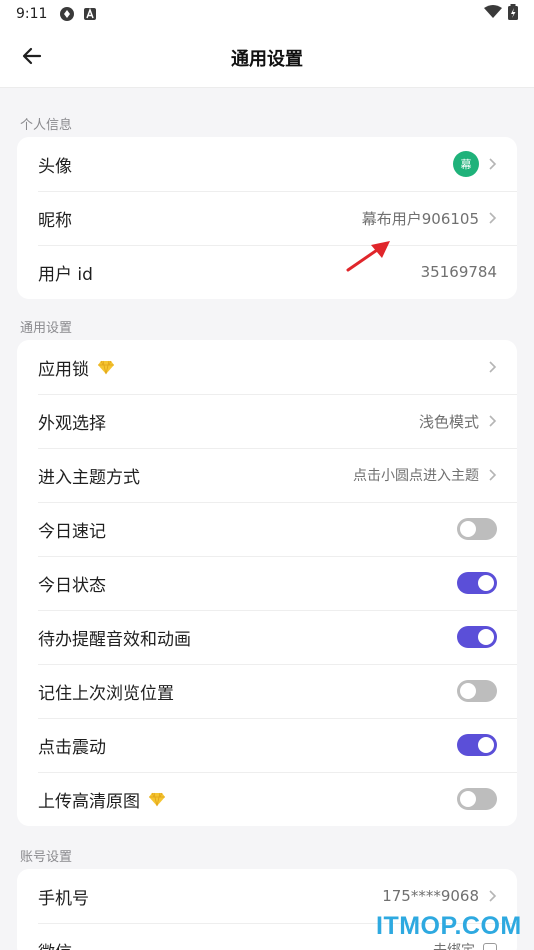 The height and width of the screenshot is (950, 534). I want to click on row-nickname: 昵称 幕布用户906105, so click(267, 218).